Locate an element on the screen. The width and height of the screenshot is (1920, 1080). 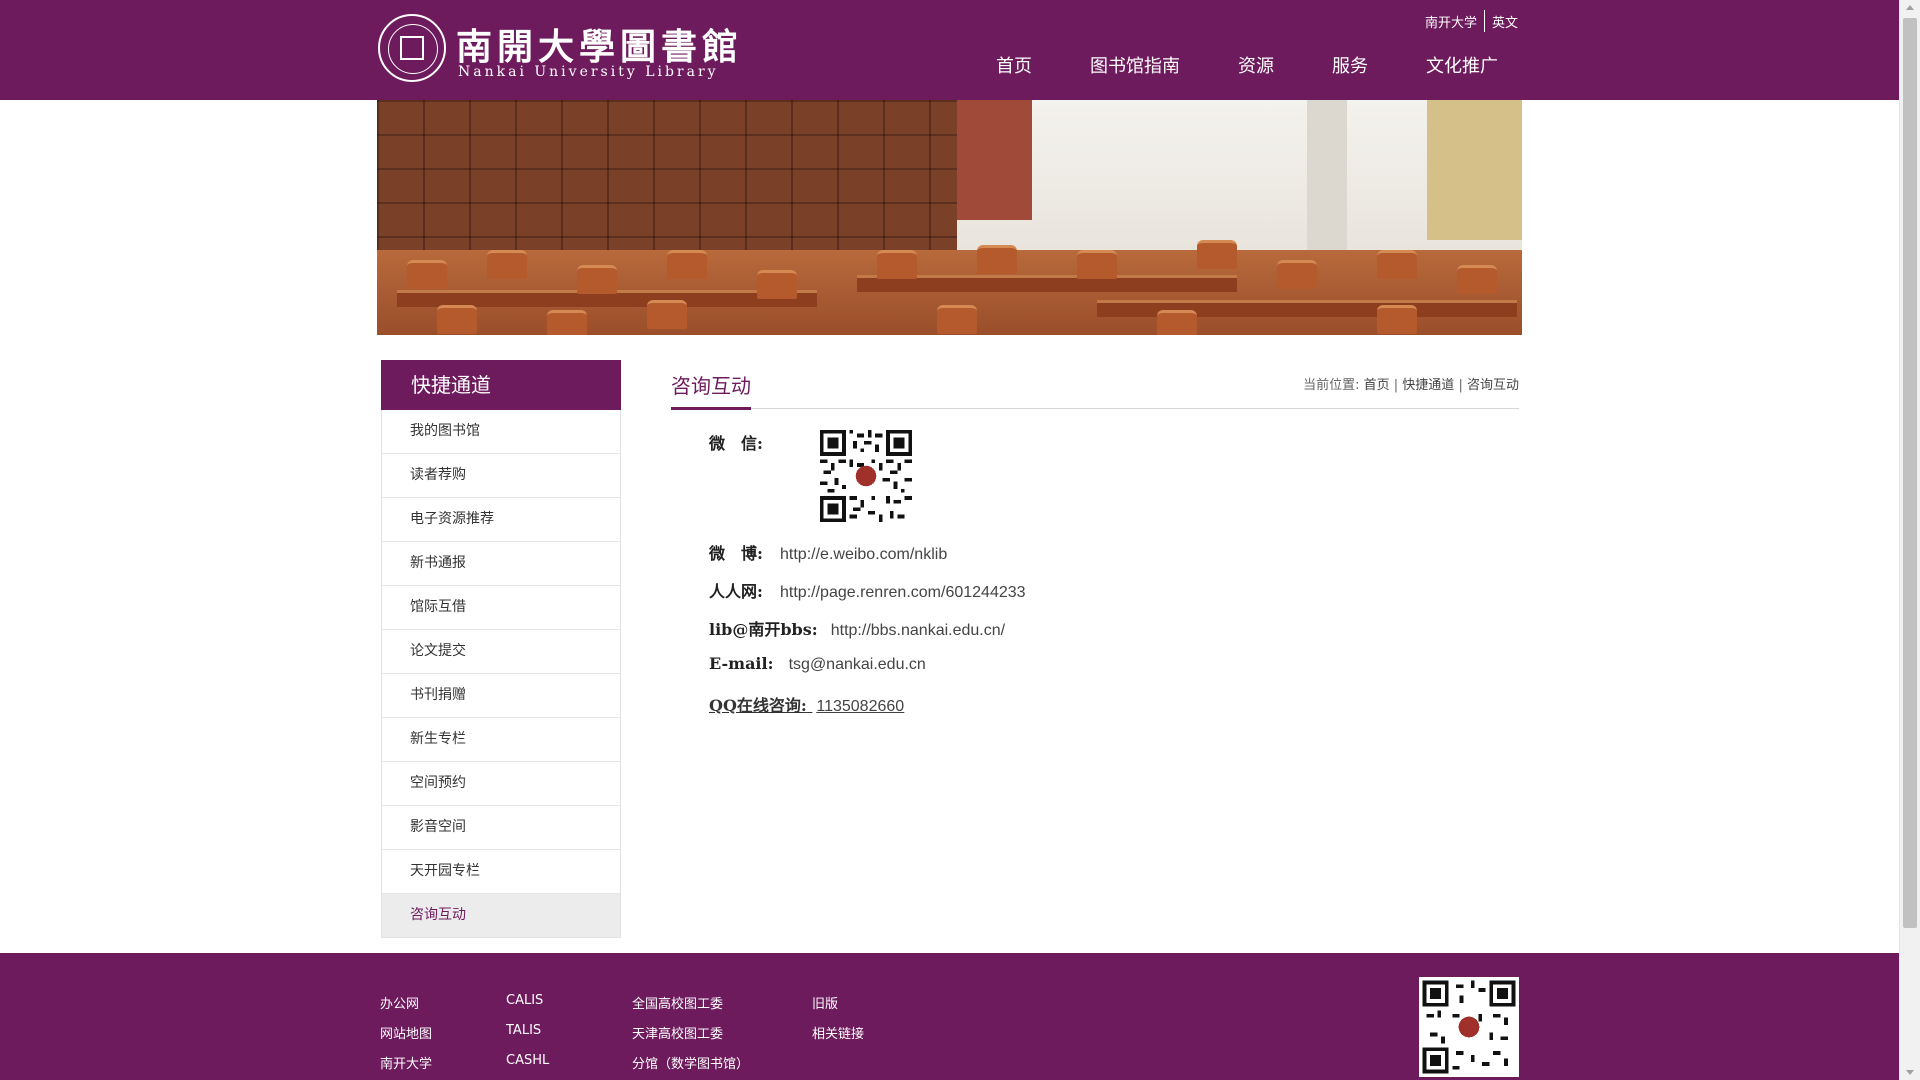
footer-link-old-version: 旧版 is located at coordinates (838, 1002).